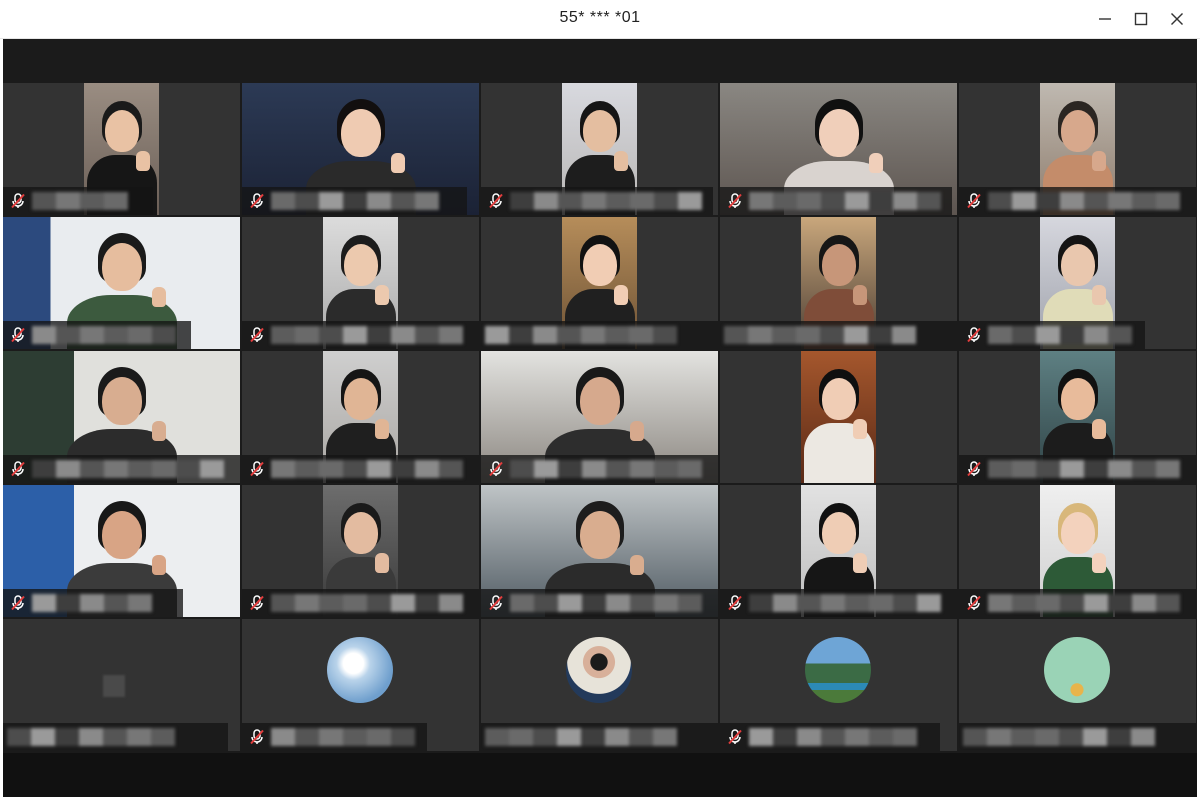 The width and height of the screenshot is (1200, 800). I want to click on minimize-button, so click(1105, 19).